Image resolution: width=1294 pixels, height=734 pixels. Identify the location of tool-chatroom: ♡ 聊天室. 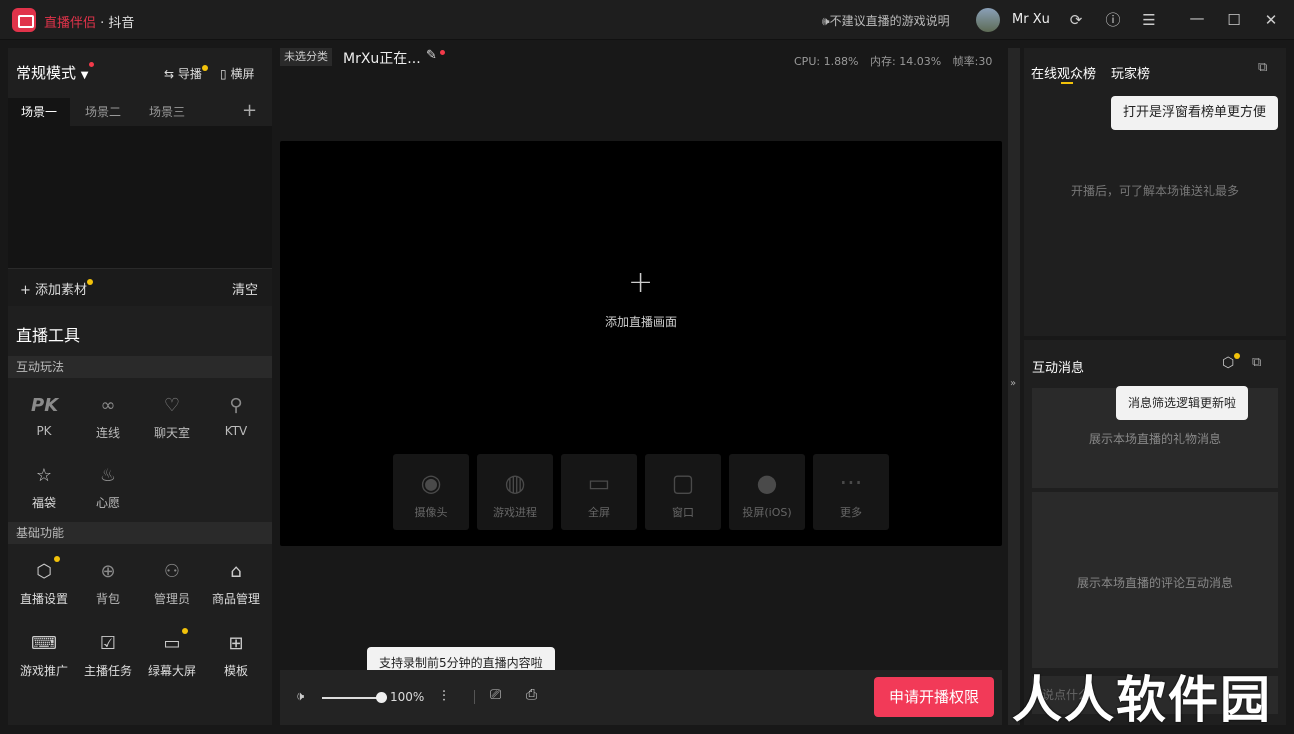
(172, 417).